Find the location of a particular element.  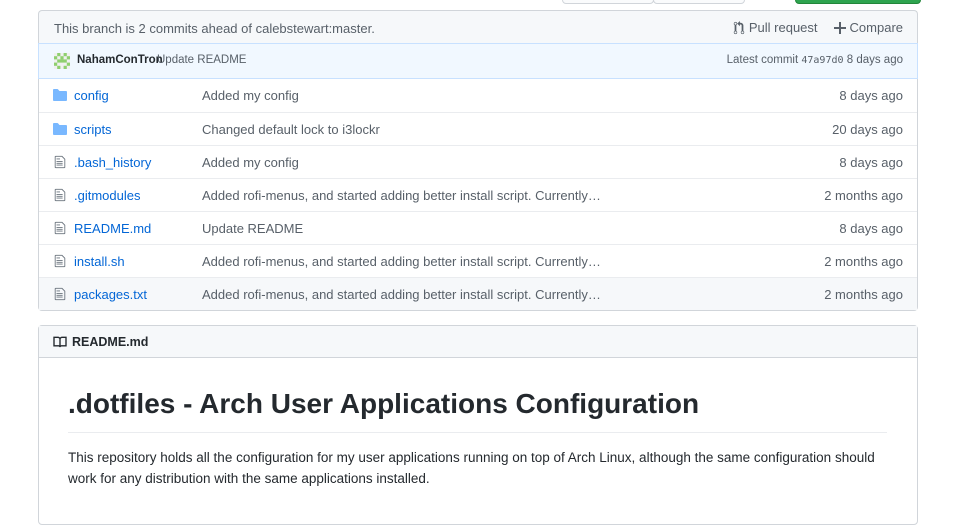

file-row: README.md Update README 8 days ago is located at coordinates (478, 227).